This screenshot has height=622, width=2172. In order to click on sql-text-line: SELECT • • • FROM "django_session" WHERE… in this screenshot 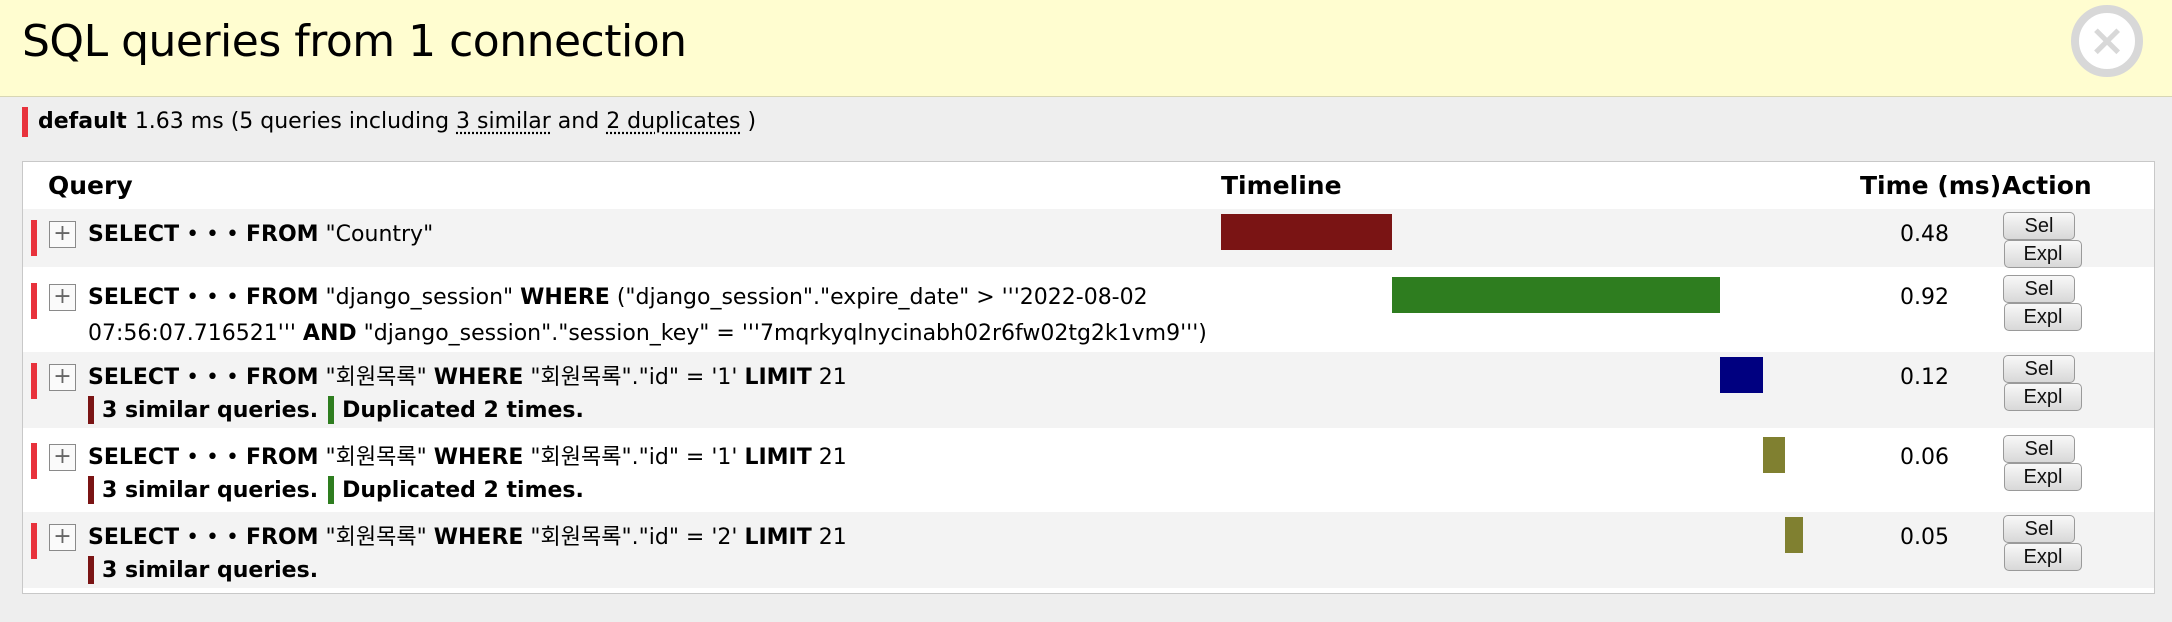, I will do `click(648, 298)`.